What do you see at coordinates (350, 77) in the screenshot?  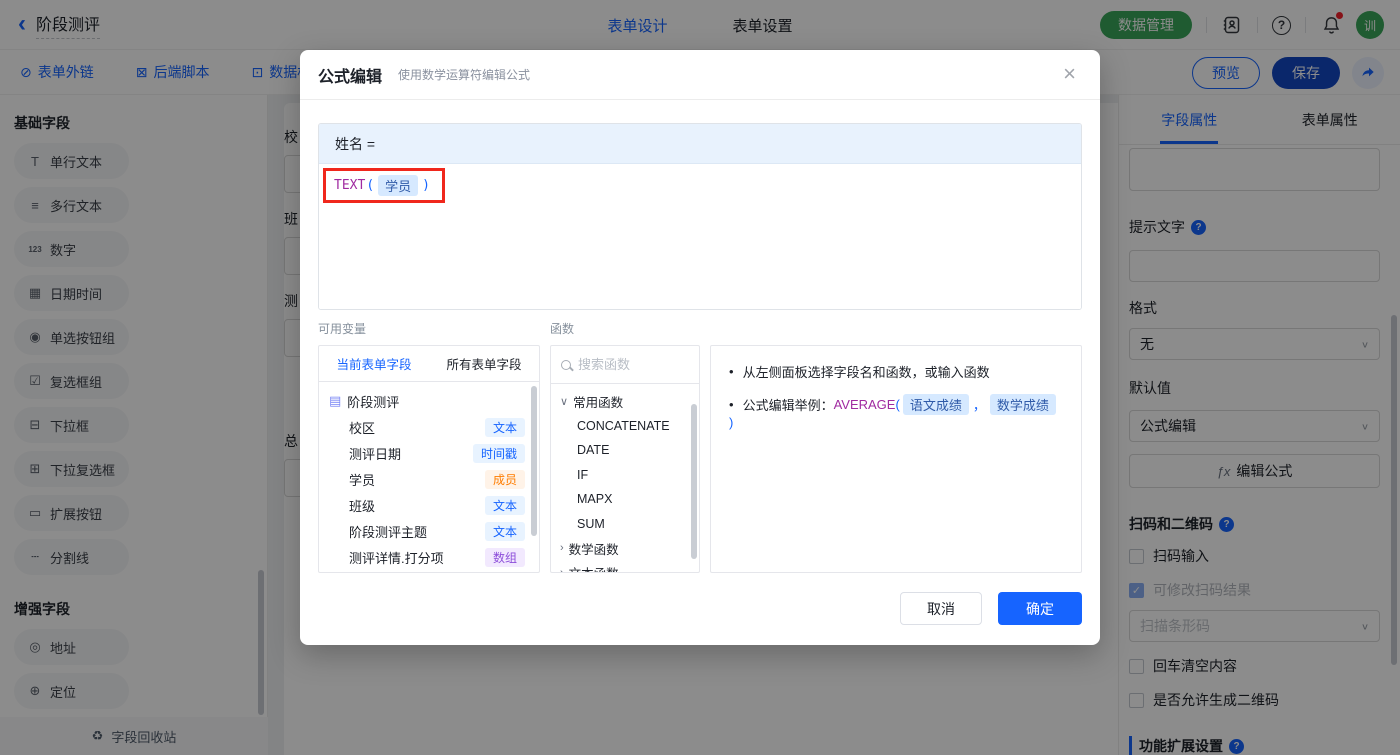 I see `modal-title: 公式编辑` at bounding box center [350, 77].